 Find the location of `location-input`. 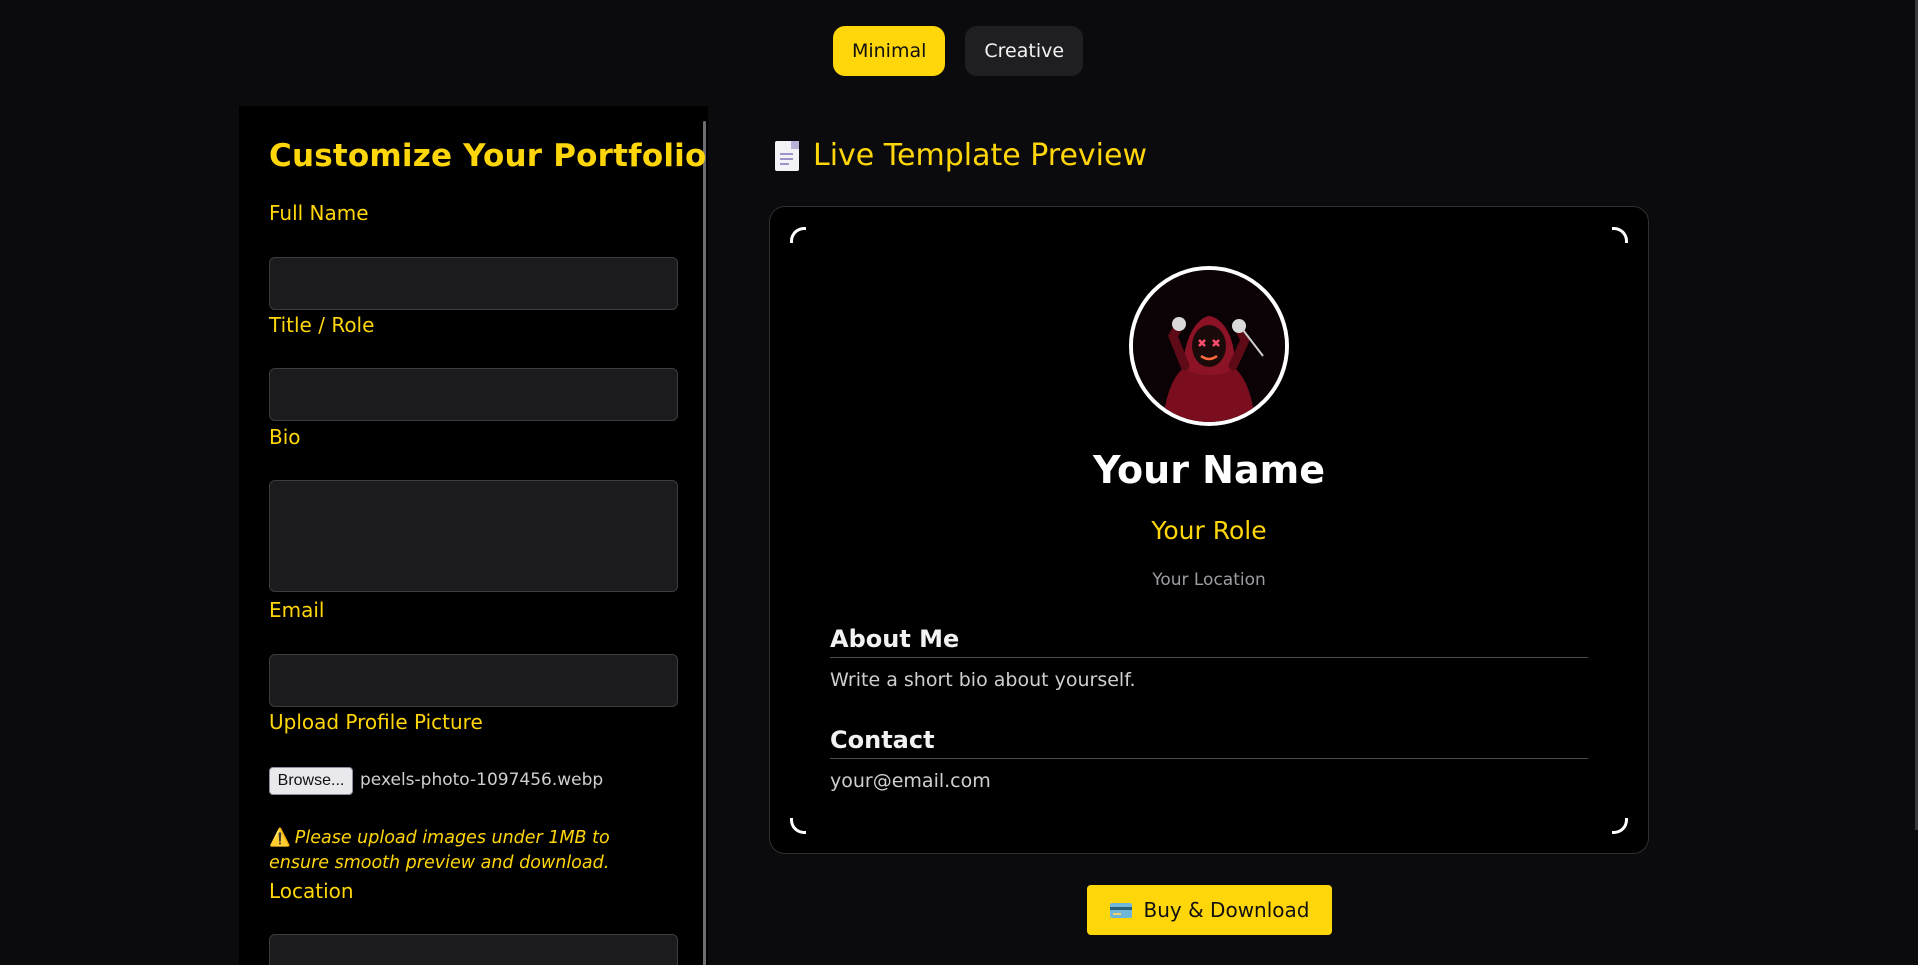

location-input is located at coordinates (473, 949).